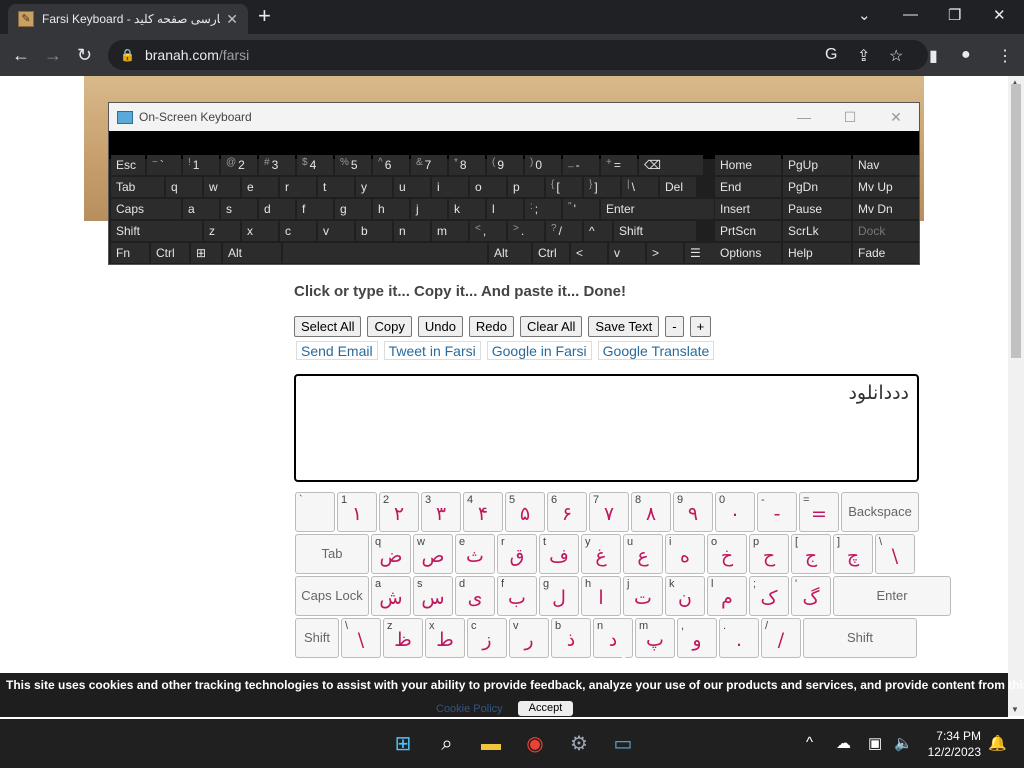 This screenshot has height=768, width=1024. Describe the element at coordinates (184, 187) in the screenshot. I see `osk-key: q` at that location.